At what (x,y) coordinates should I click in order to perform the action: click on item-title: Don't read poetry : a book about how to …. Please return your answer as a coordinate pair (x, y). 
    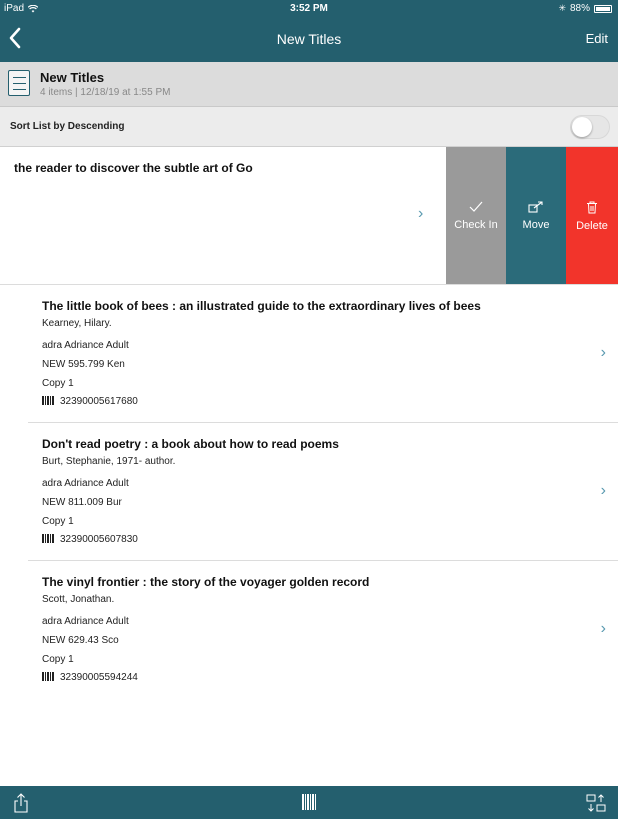
    Looking at the image, I should click on (190, 444).